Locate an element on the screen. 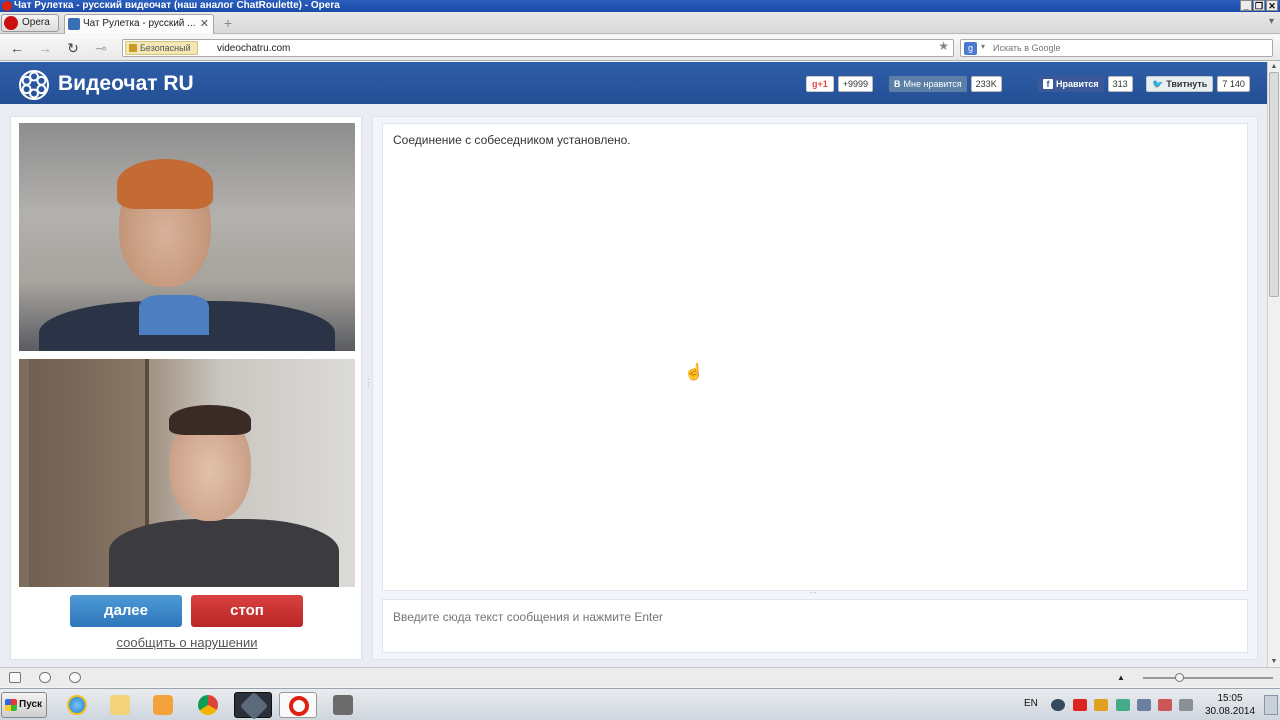 The width and height of the screenshot is (1280, 720). facebook-like-button: f Нравится is located at coordinates (1071, 84).